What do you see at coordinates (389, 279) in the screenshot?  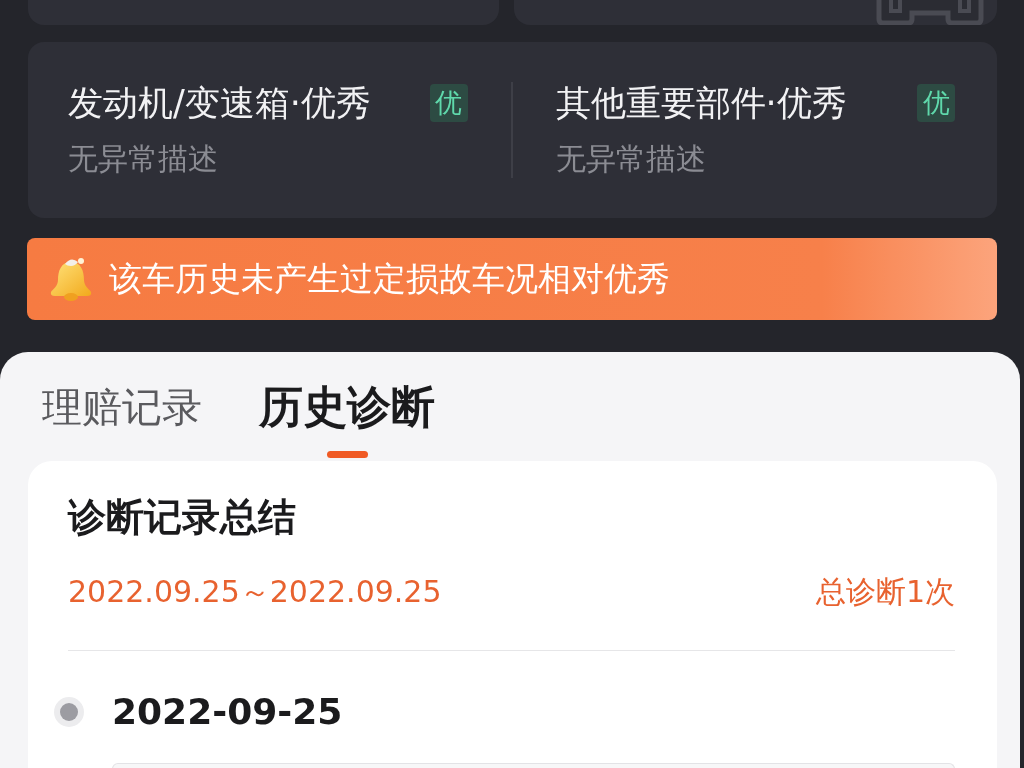 I see `notice-text: 该车历史未产生过定损故车况相对优秀` at bounding box center [389, 279].